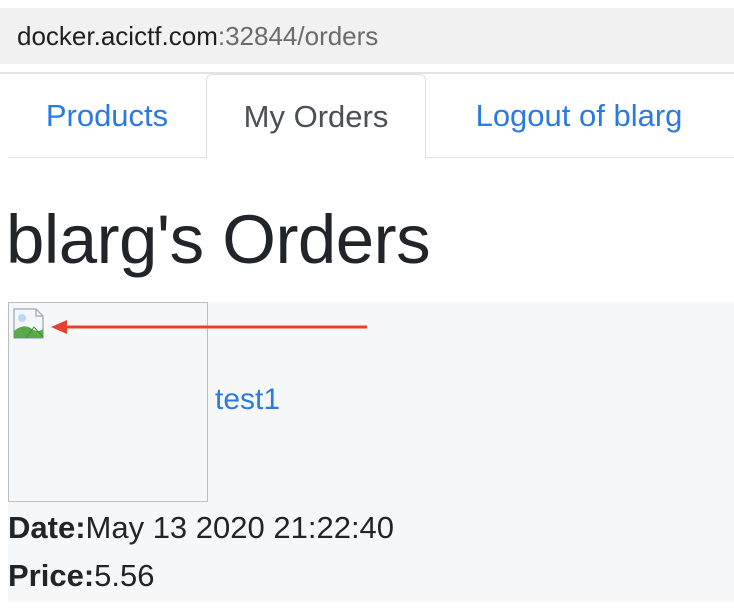 This screenshot has height=612, width=734. What do you see at coordinates (107, 116) in the screenshot?
I see `tab-products: Products` at bounding box center [107, 116].